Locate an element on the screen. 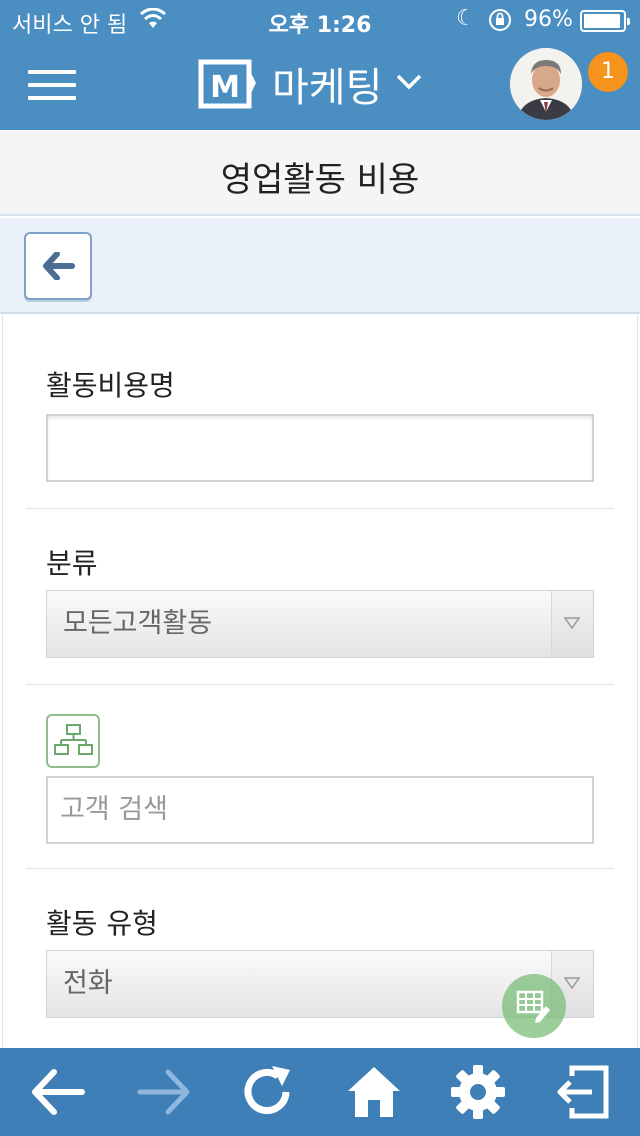 The image size is (640, 1136). org-chart-icon is located at coordinates (73, 739).